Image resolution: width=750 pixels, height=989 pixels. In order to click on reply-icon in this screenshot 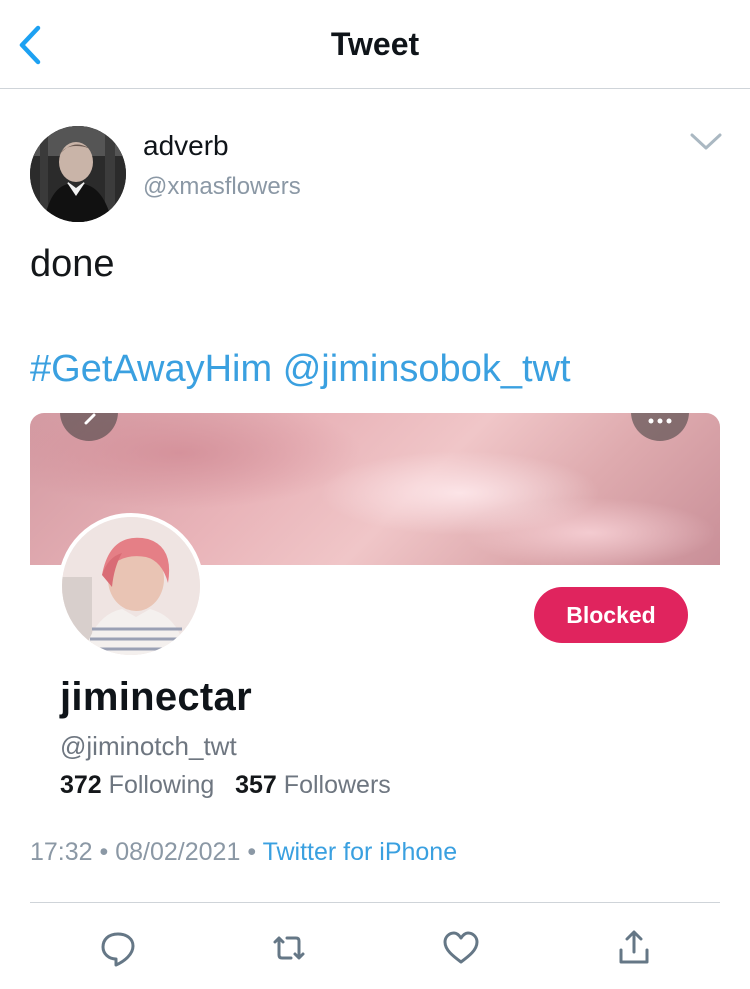, I will do `click(118, 949)`.